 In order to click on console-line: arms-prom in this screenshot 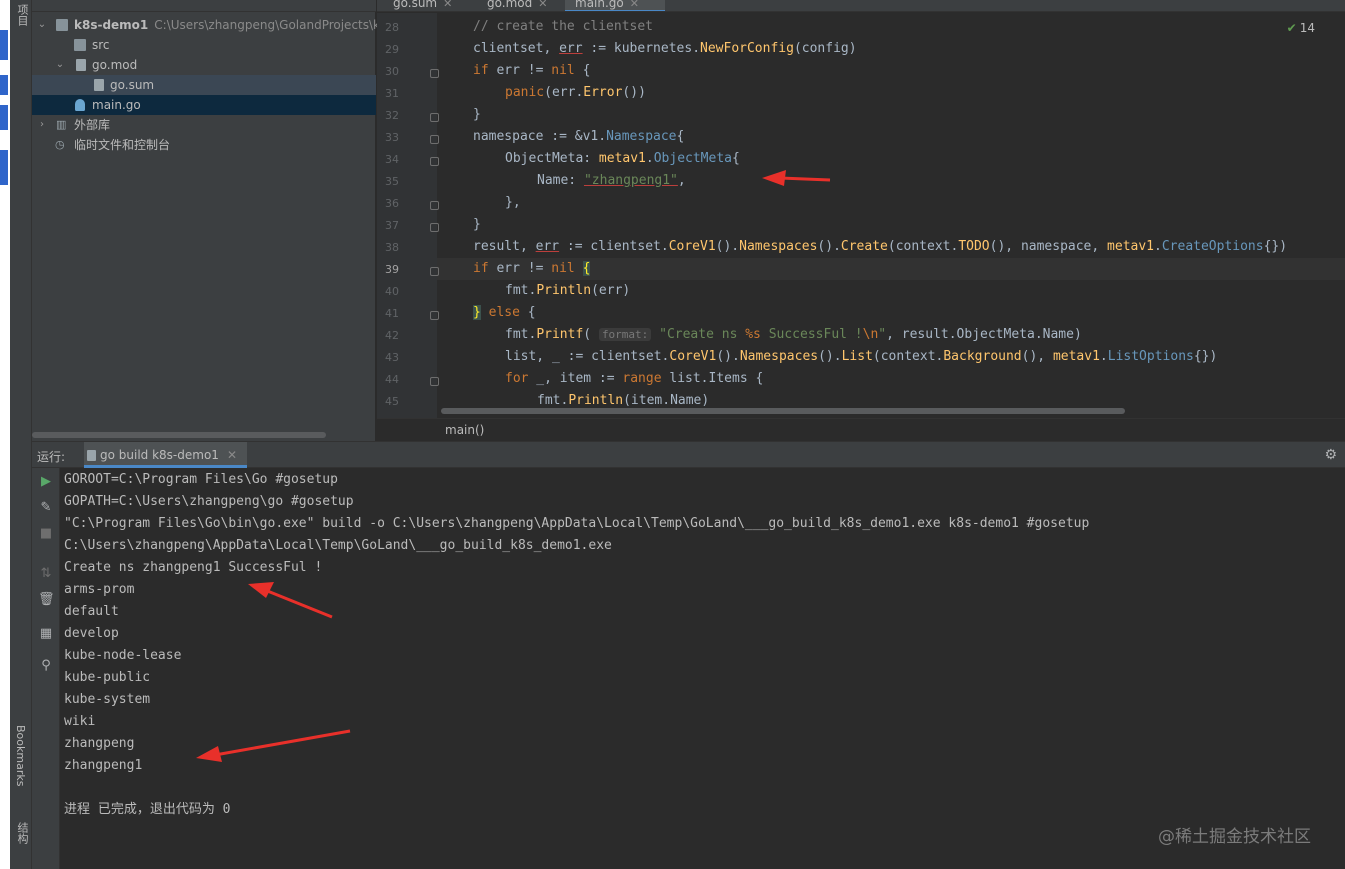, I will do `click(99, 589)`.